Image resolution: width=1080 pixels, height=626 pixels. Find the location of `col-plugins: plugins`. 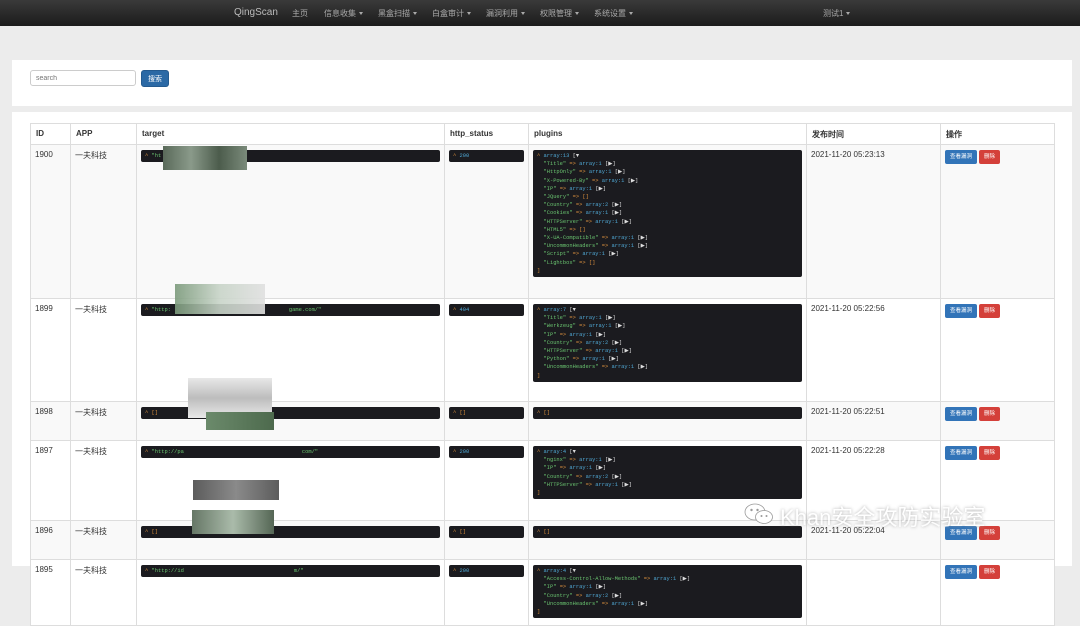

col-plugins: plugins is located at coordinates (667, 134).